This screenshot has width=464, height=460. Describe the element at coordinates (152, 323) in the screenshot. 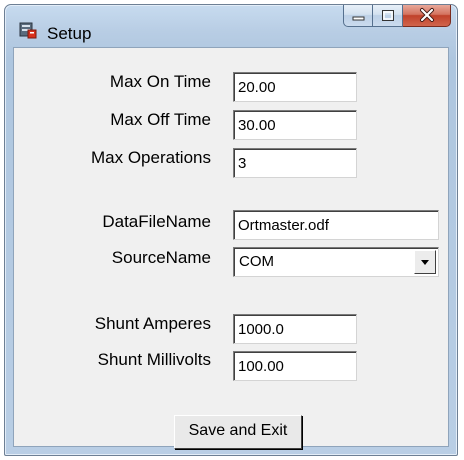

I see `shunt-amperes-label: Shunt Amperes` at that location.